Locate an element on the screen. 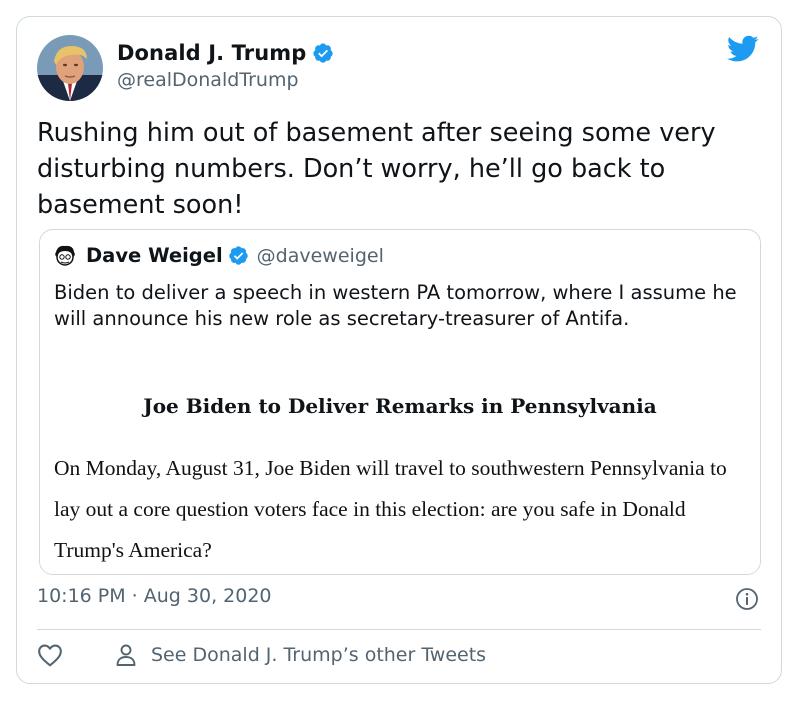 This screenshot has height=709, width=799. trump-avatar-icon is located at coordinates (70, 68).